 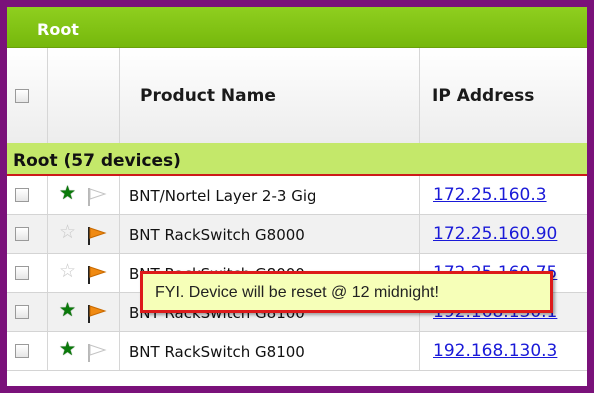 I want to click on product-name-cell: BNT/Nortel Layer 2-3 Gigabit, so click(x=222, y=196).